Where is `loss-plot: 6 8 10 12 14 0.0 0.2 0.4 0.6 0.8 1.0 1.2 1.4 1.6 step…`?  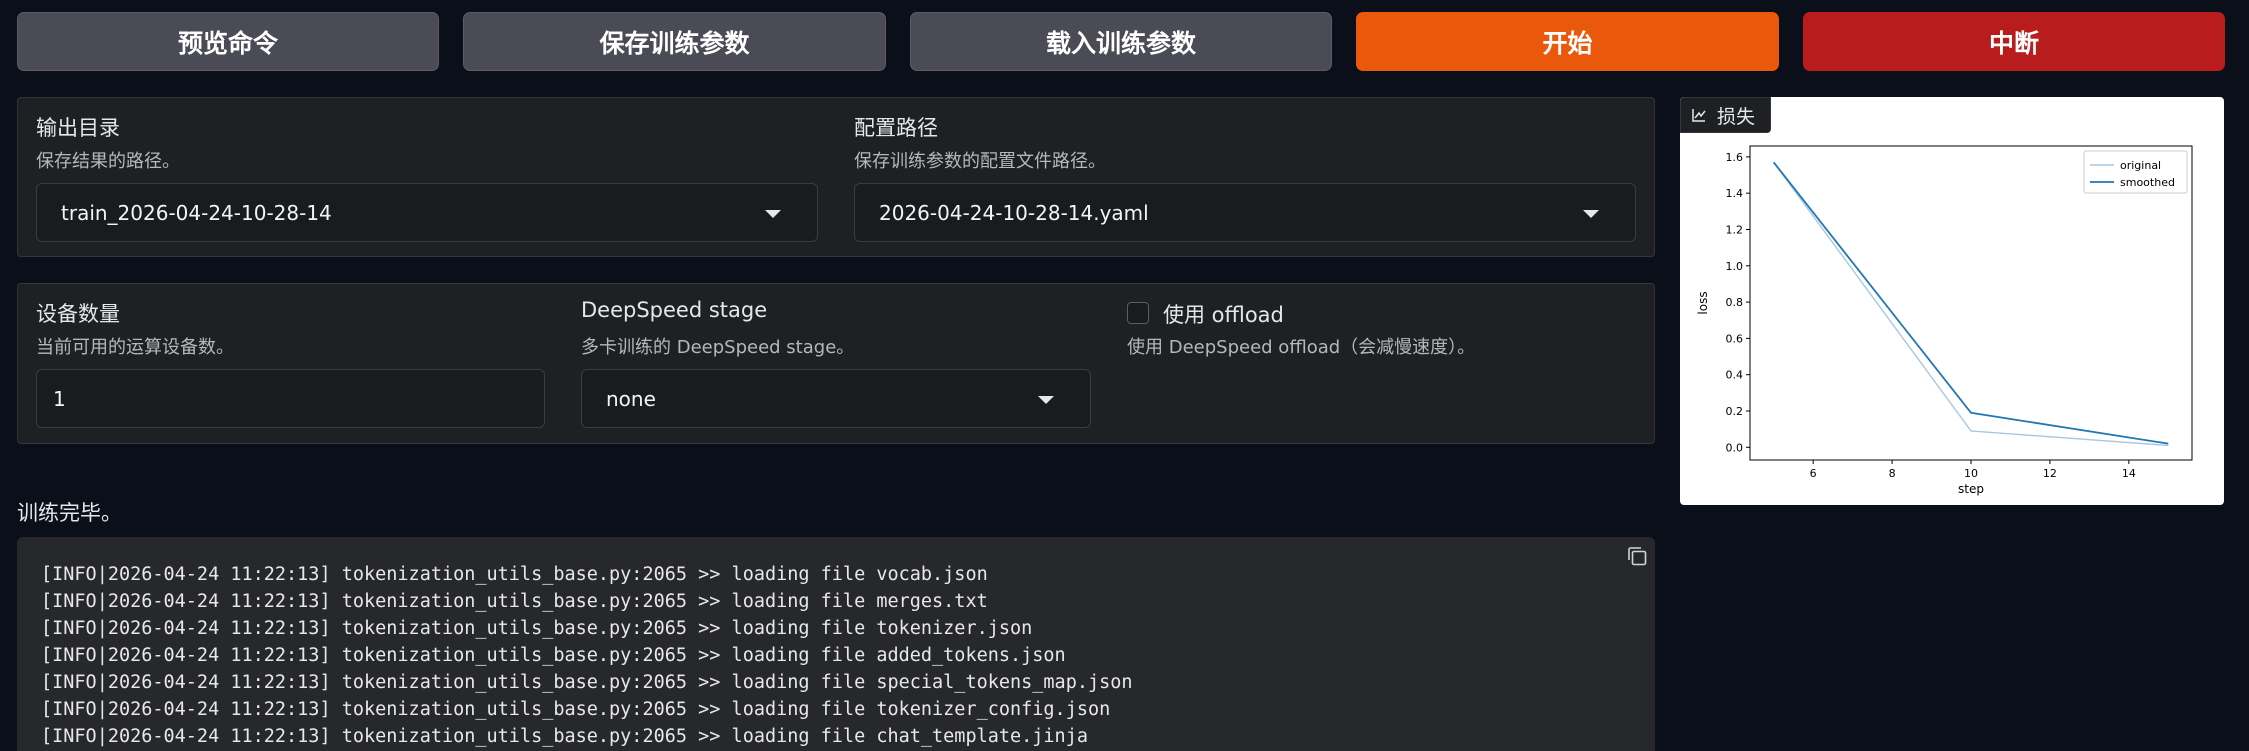
loss-plot: 6 8 10 12 14 0.0 0.2 0.4 0.6 0.8 1.0 1.2 1.4 1.6 step… is located at coordinates (1952, 301).